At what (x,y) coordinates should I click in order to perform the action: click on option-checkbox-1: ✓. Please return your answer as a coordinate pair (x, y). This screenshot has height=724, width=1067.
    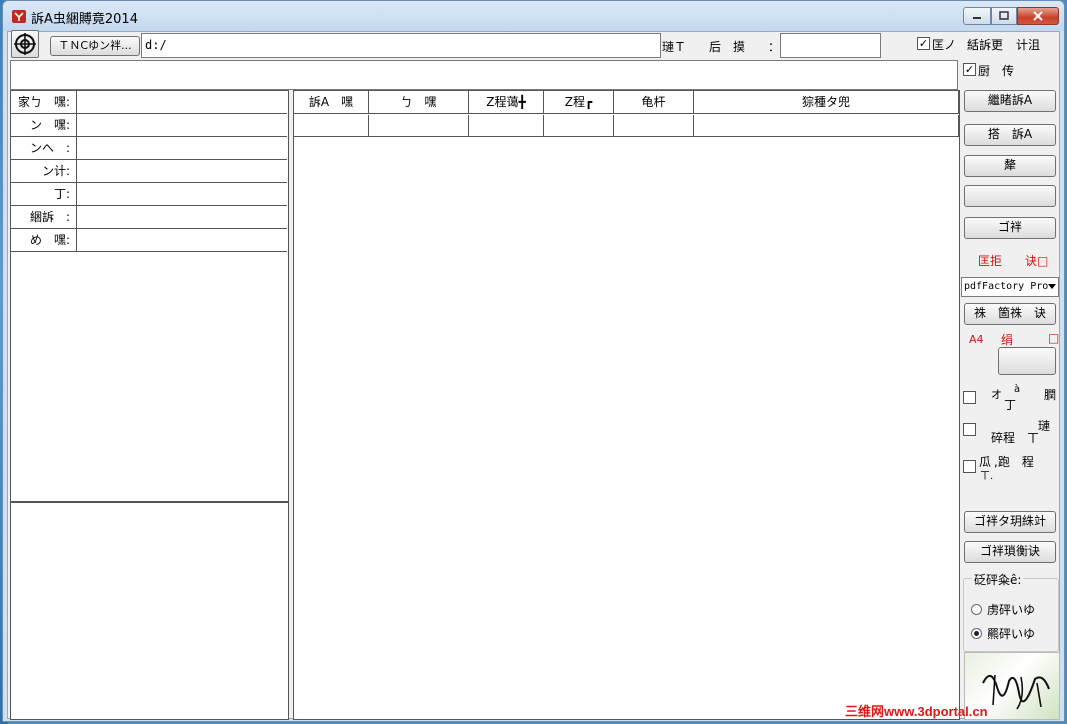
    Looking at the image, I should click on (923, 43).